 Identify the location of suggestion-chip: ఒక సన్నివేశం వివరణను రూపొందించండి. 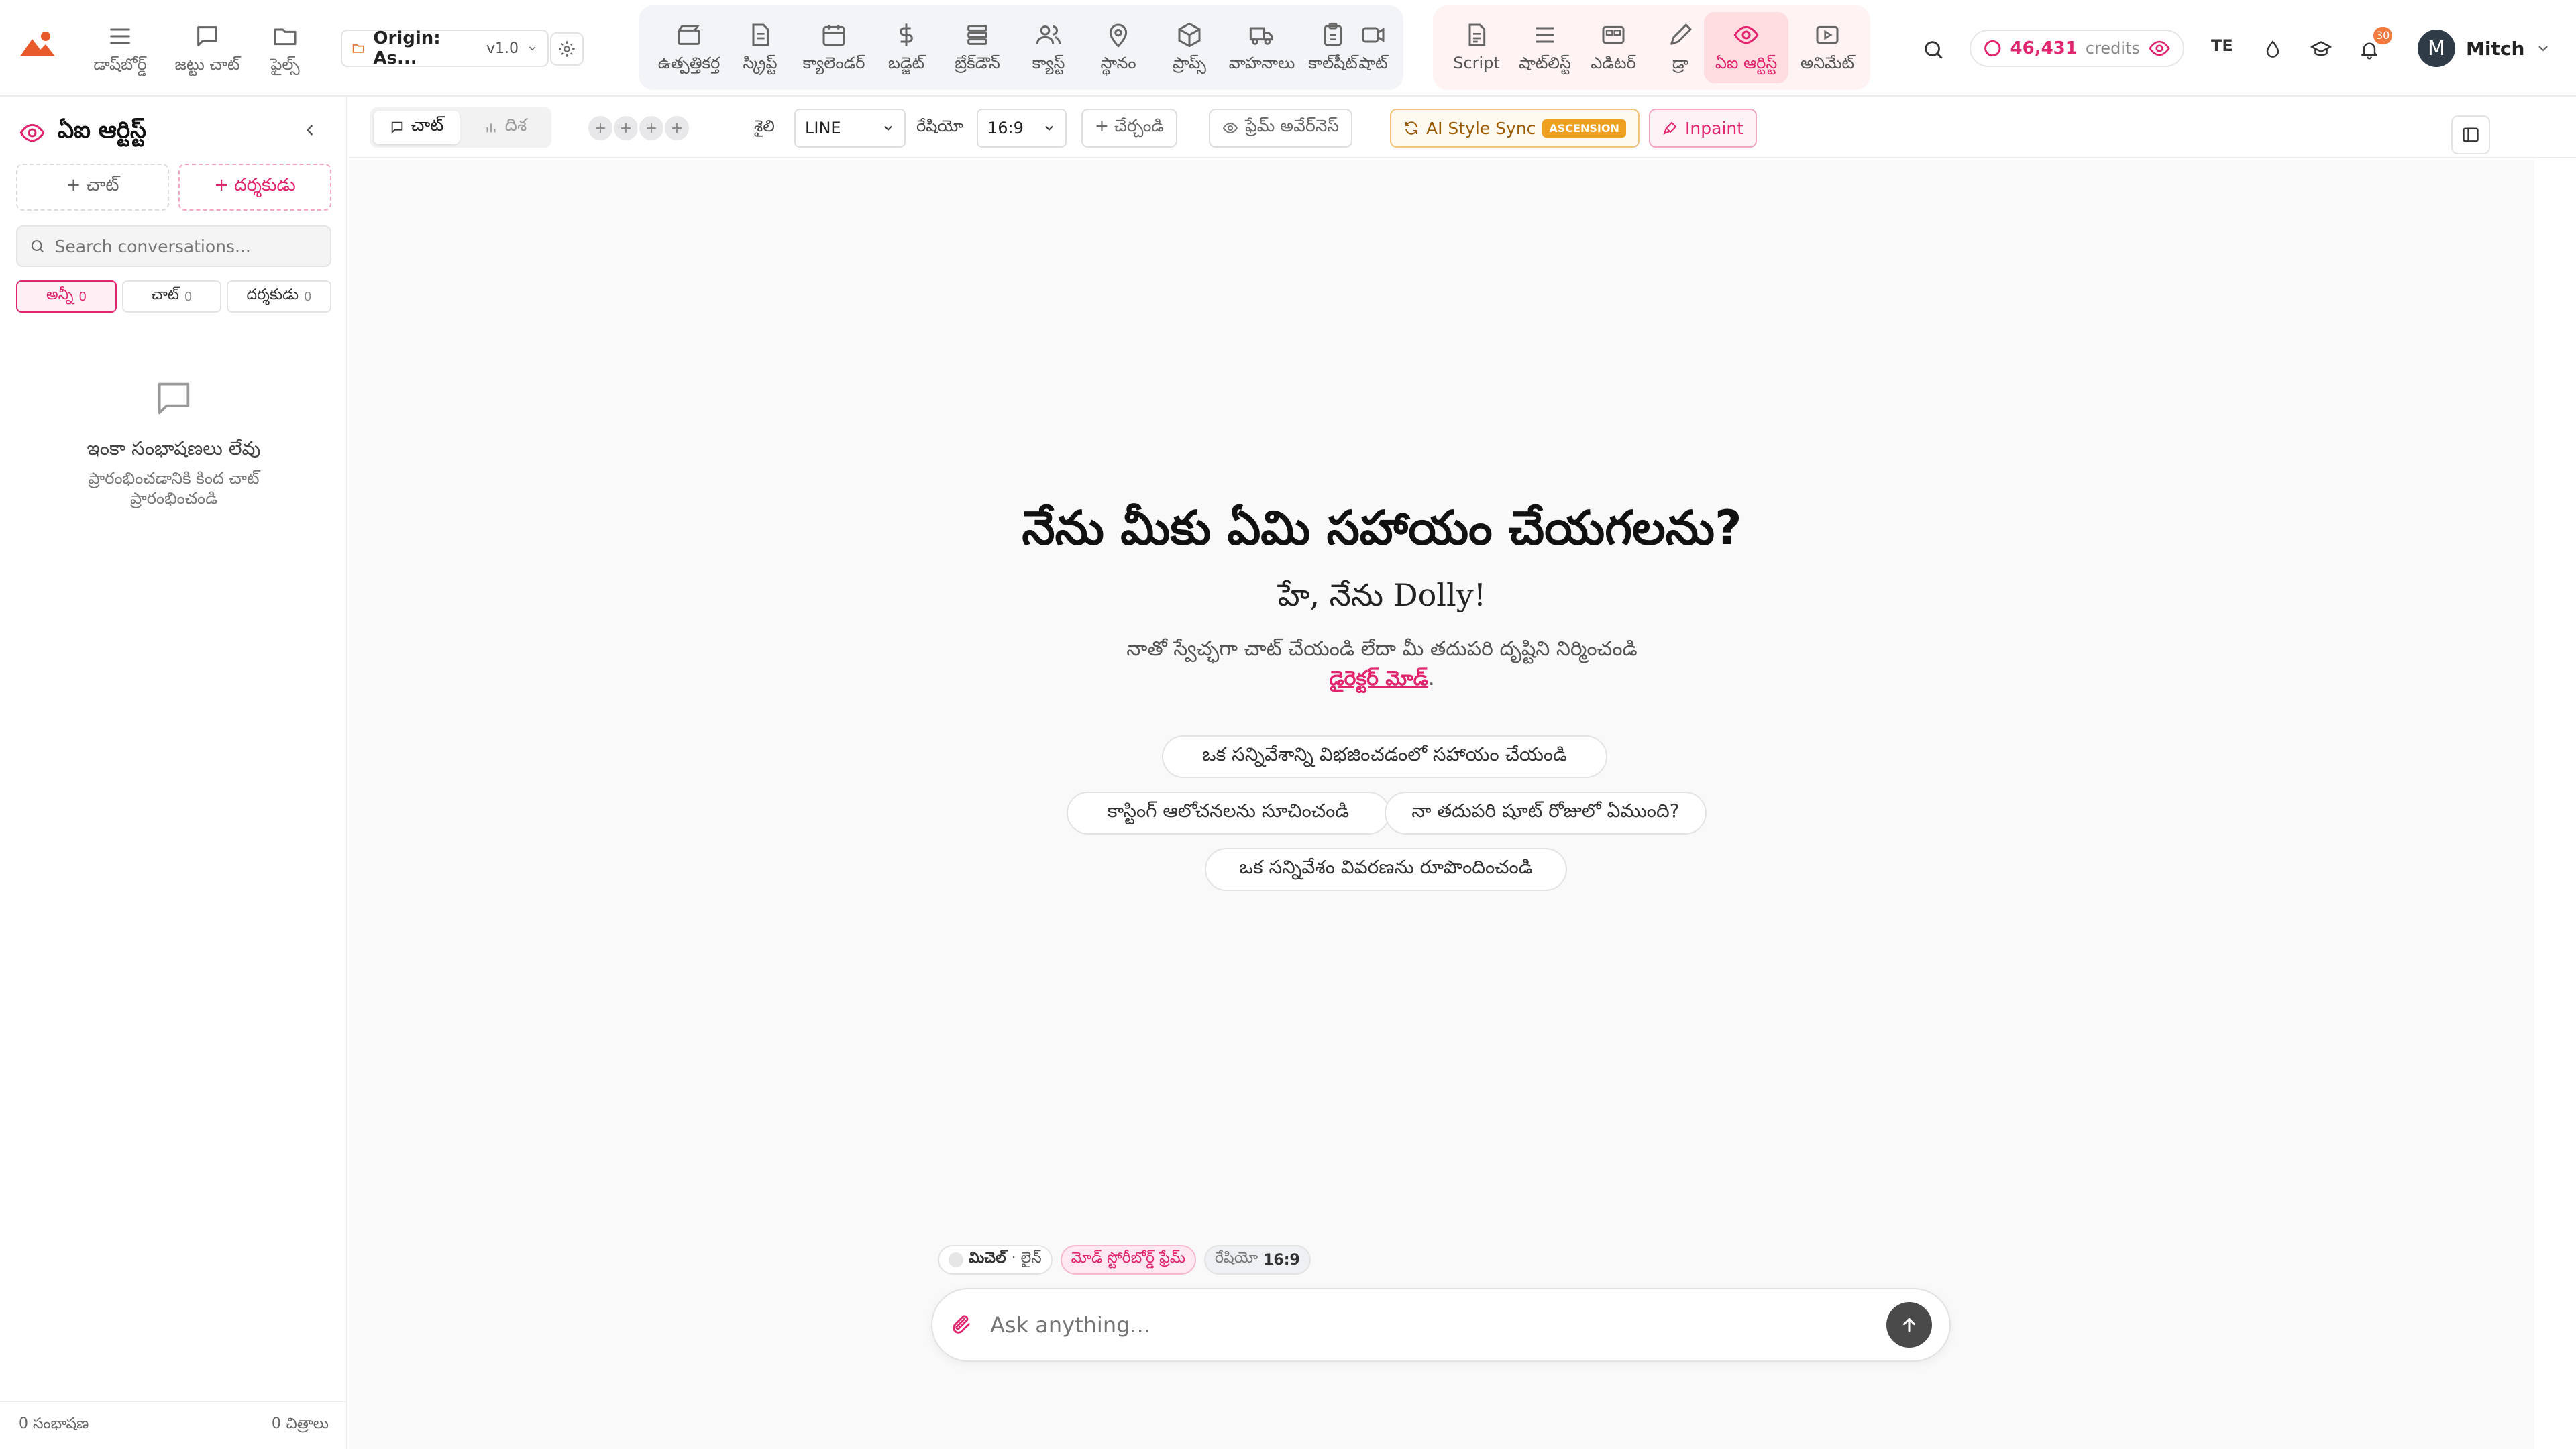
(1386, 869).